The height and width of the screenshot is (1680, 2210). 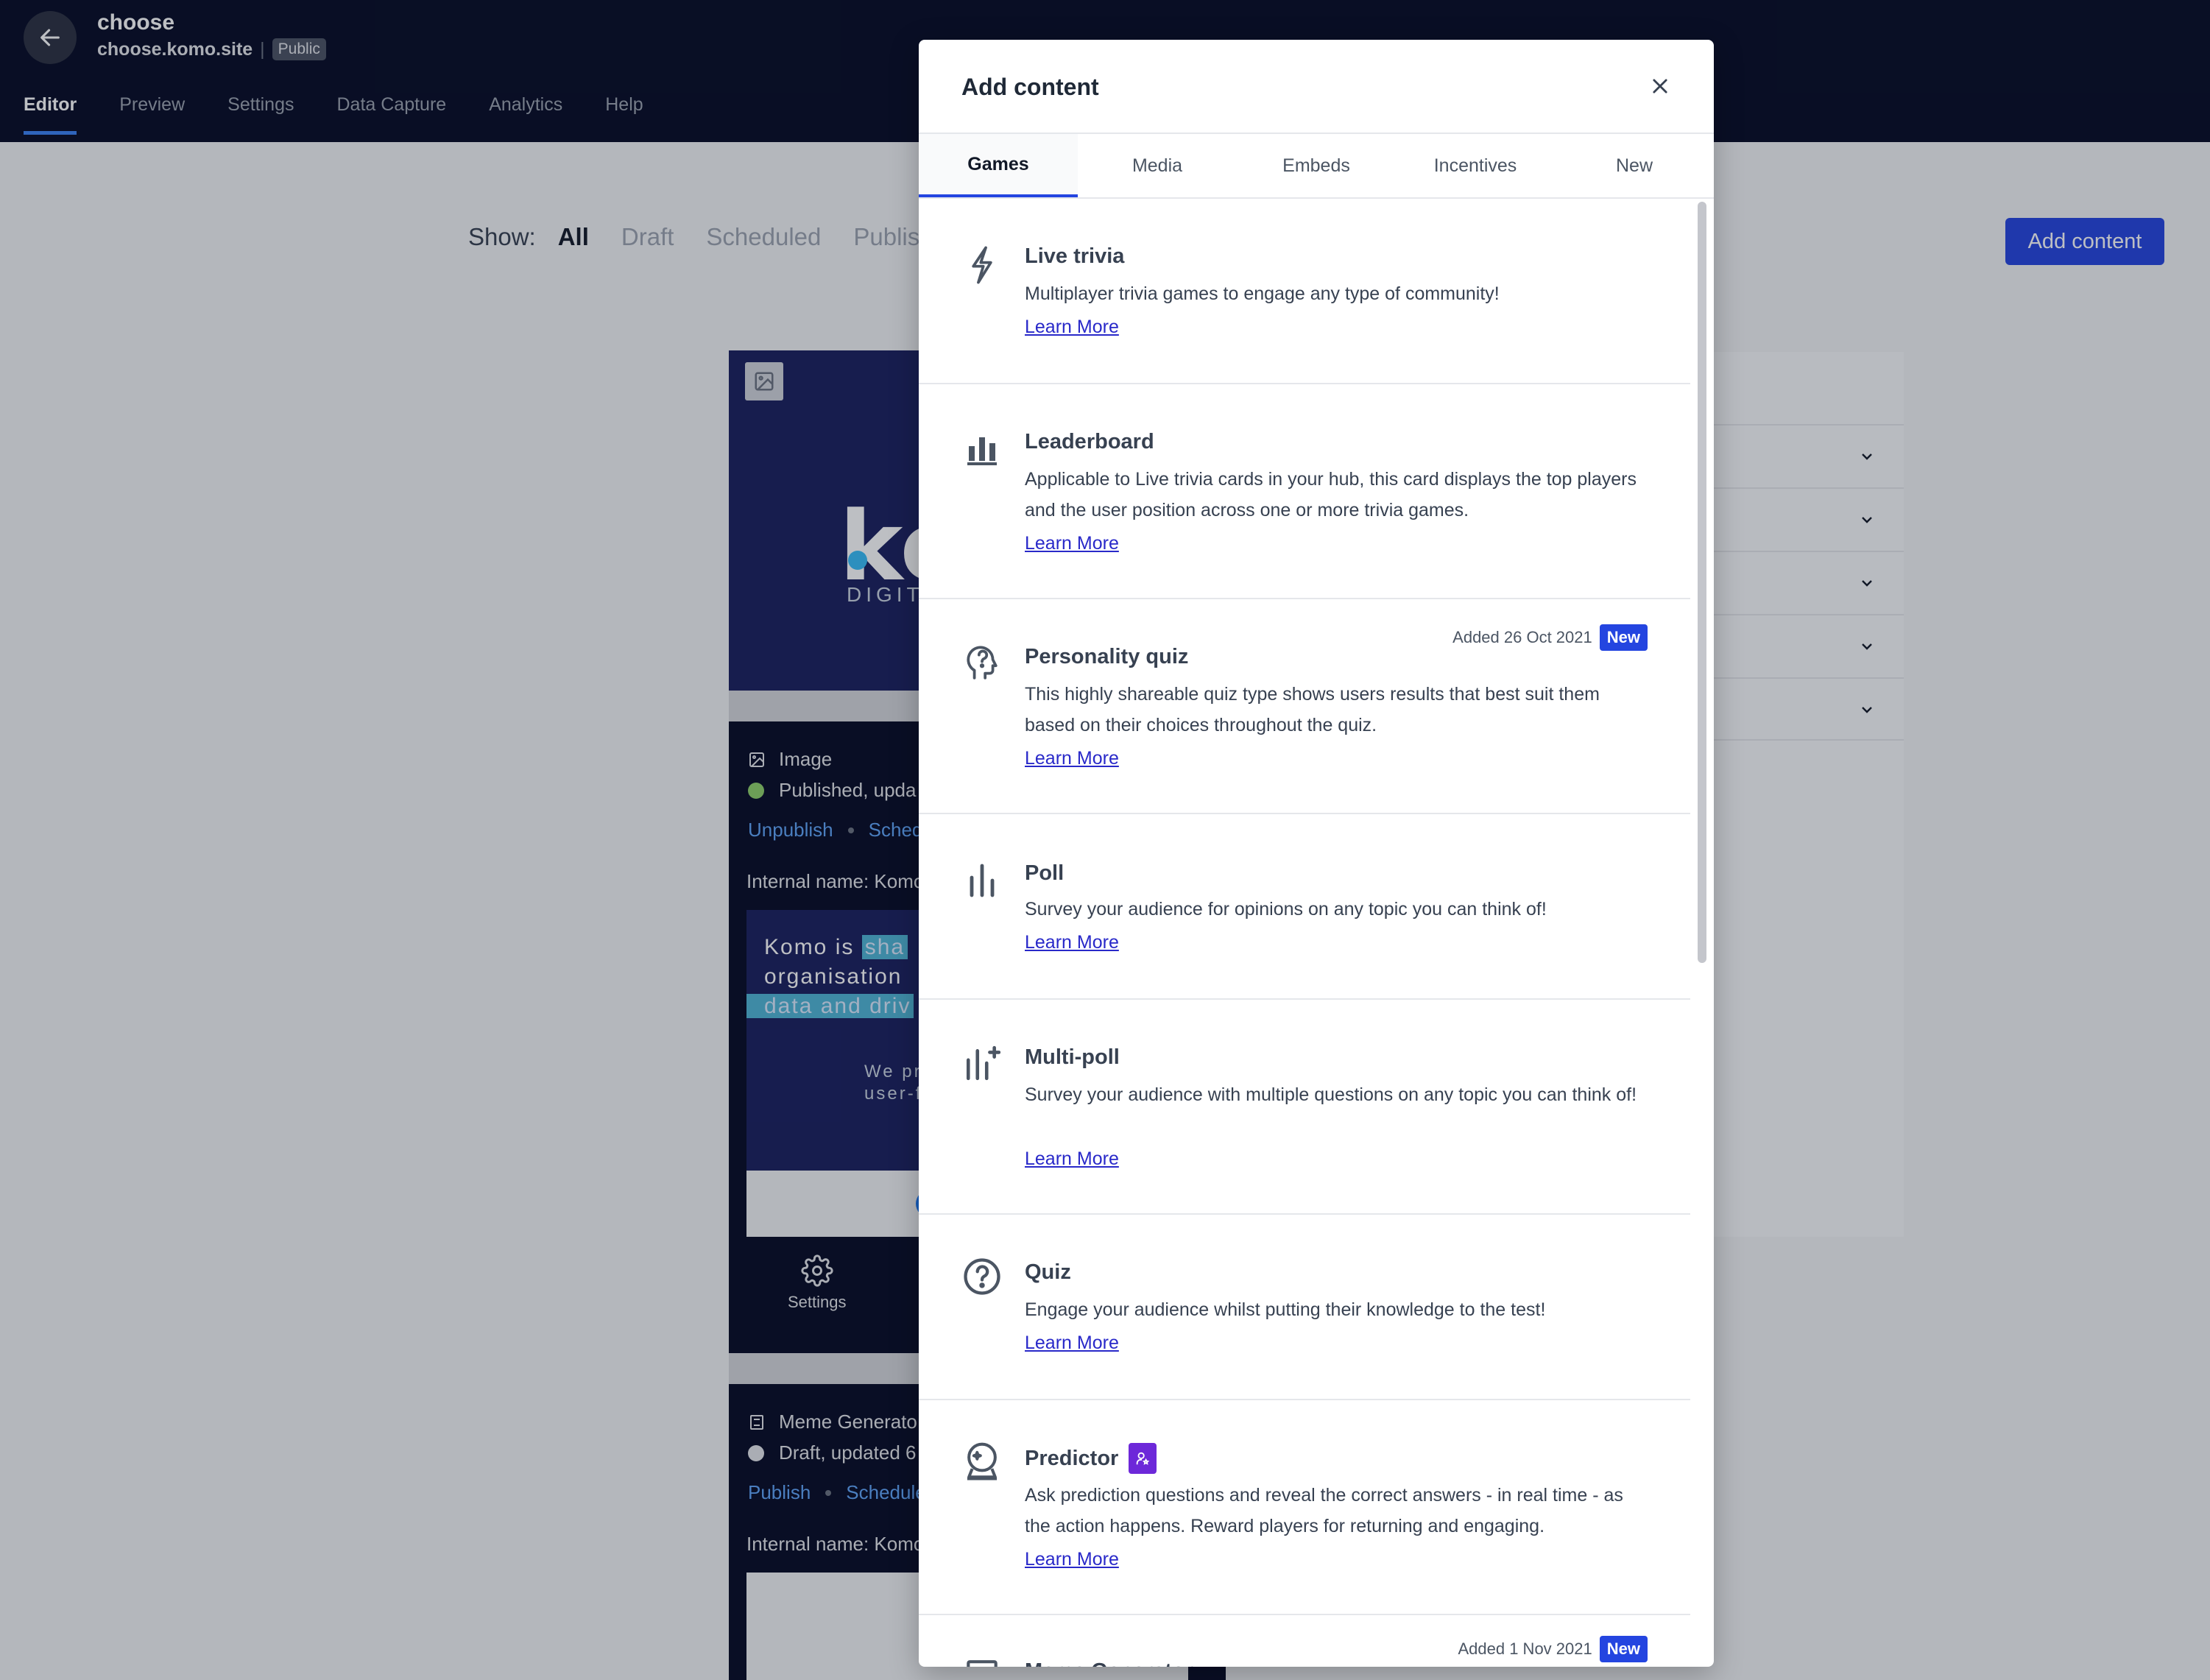 I want to click on content-item-meme-generator: Added 1 Nov 2021 New Meme Generator, so click(x=1305, y=1641).